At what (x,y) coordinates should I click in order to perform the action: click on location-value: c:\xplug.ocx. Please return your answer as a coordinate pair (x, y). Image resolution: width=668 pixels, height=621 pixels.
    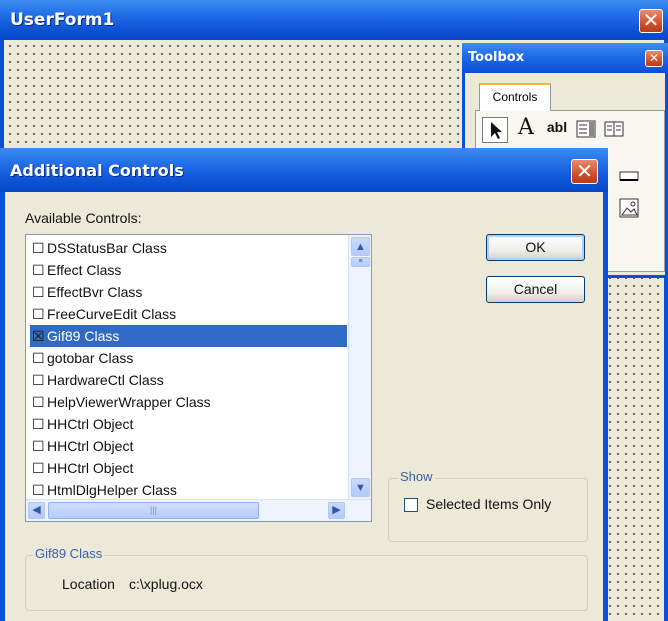
    Looking at the image, I should click on (166, 584).